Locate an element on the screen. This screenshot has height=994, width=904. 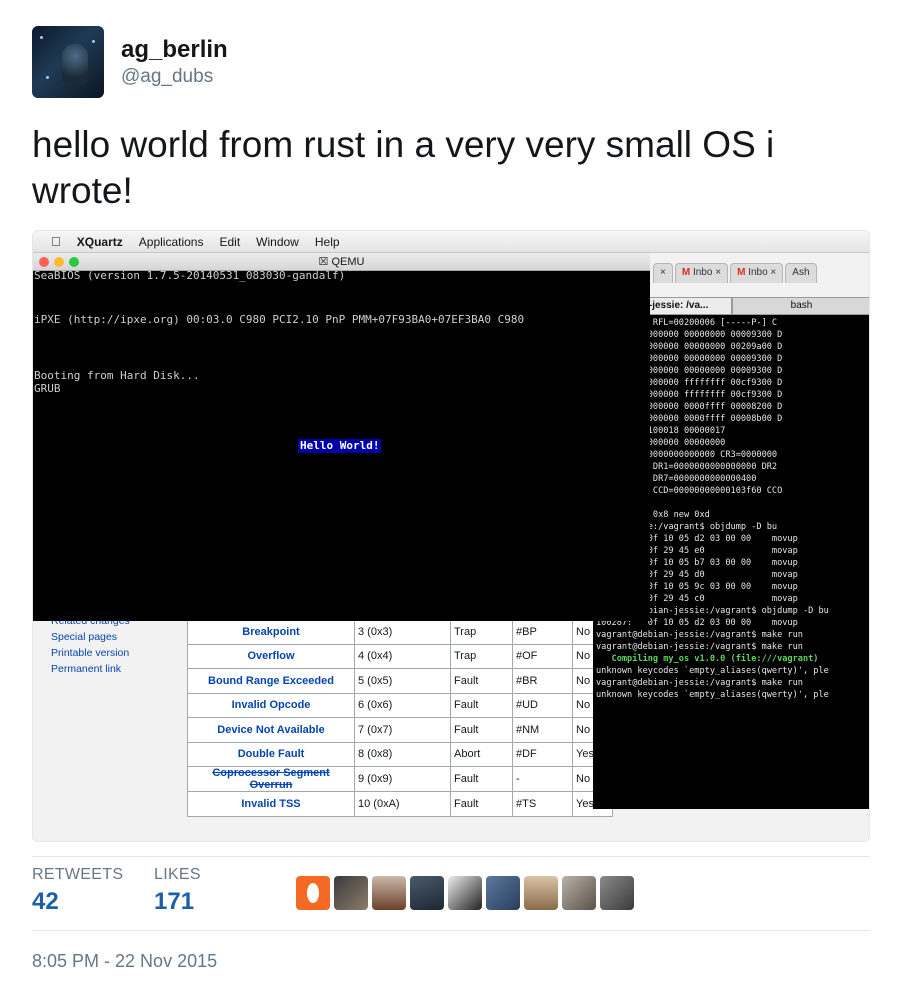
exceptions-table-cell-vector: 9 (0x9) is located at coordinates (402, 779).